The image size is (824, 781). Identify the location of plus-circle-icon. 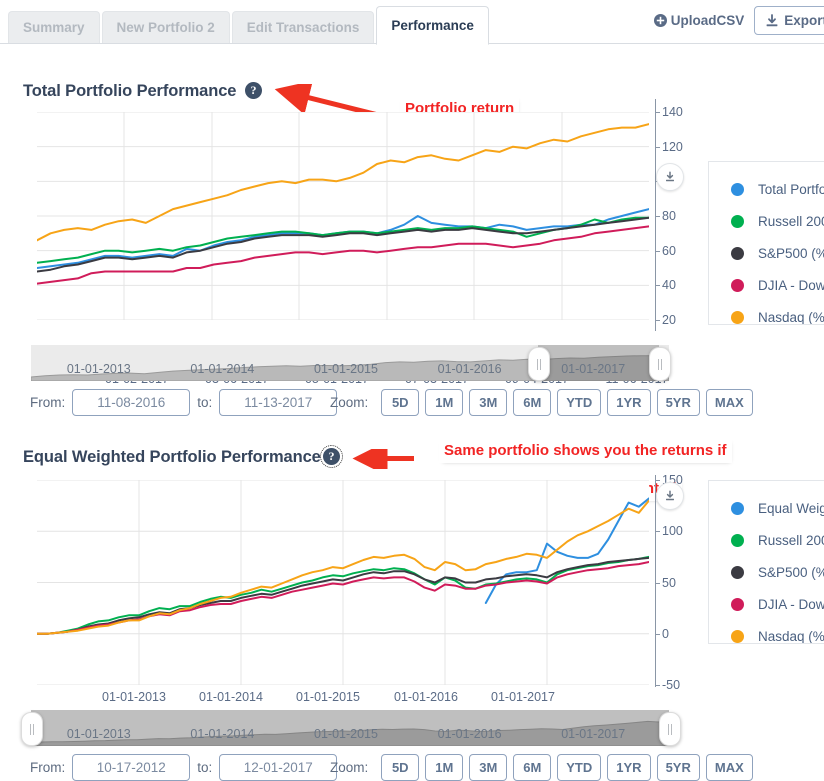
(660, 20).